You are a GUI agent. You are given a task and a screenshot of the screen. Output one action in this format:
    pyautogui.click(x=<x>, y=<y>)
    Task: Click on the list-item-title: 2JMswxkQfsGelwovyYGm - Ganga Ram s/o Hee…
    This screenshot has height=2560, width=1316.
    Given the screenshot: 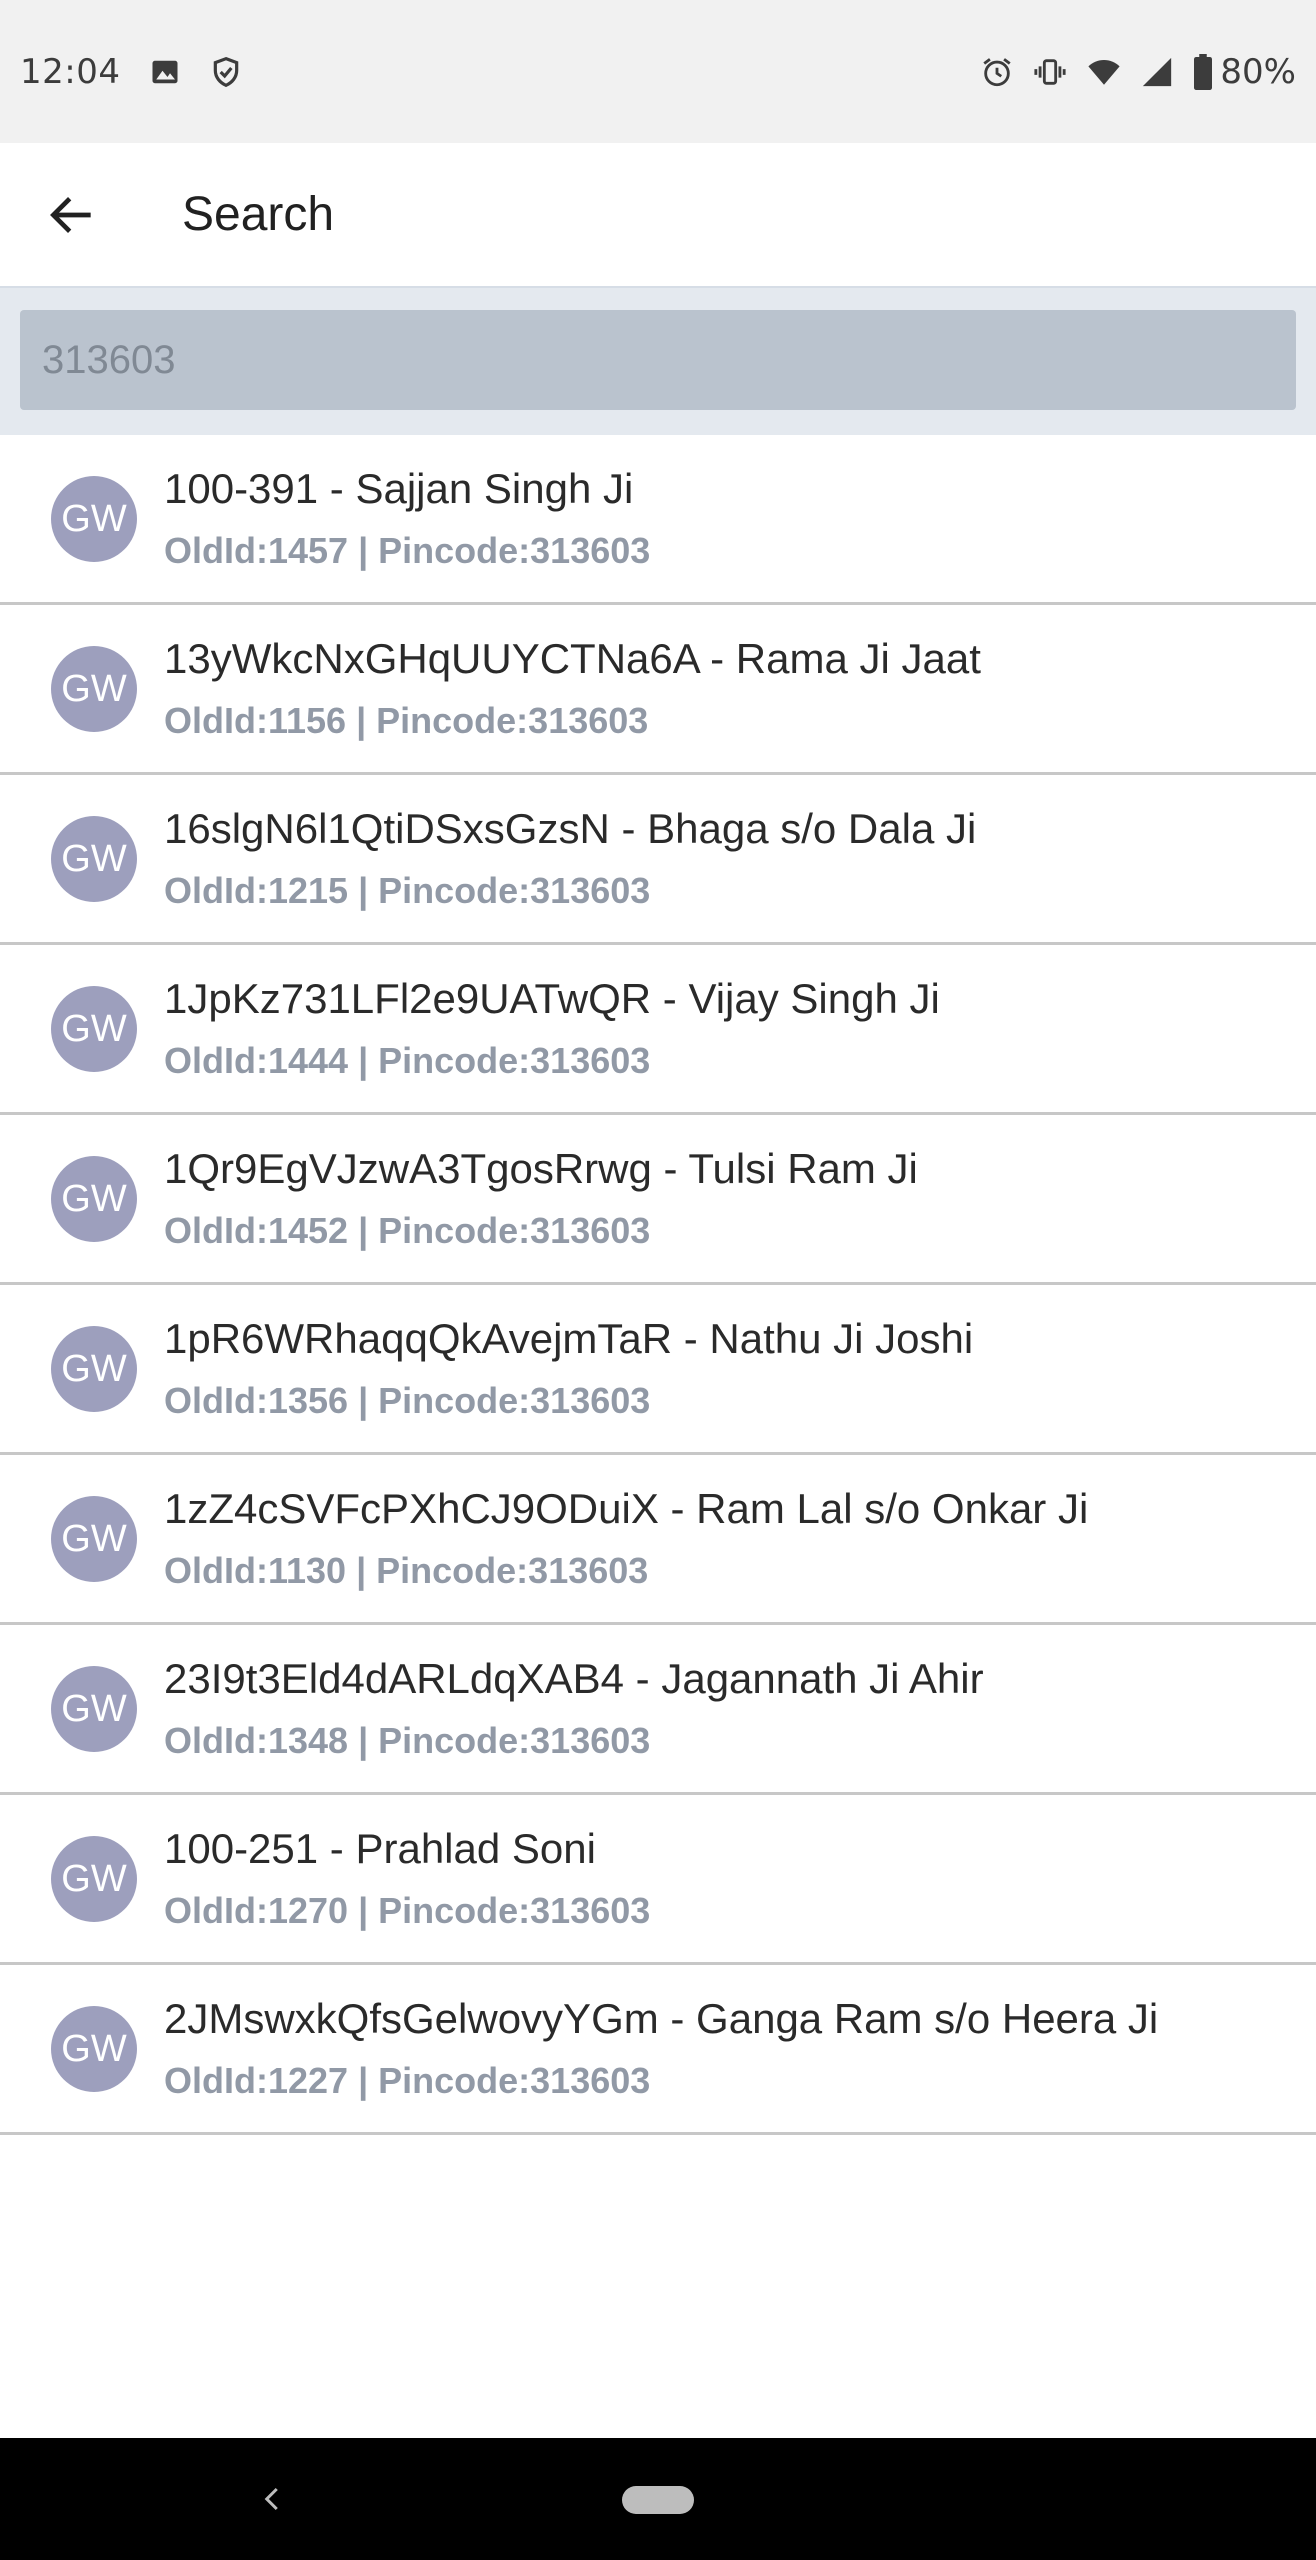 What is the action you would take?
    pyautogui.click(x=661, y=2018)
    